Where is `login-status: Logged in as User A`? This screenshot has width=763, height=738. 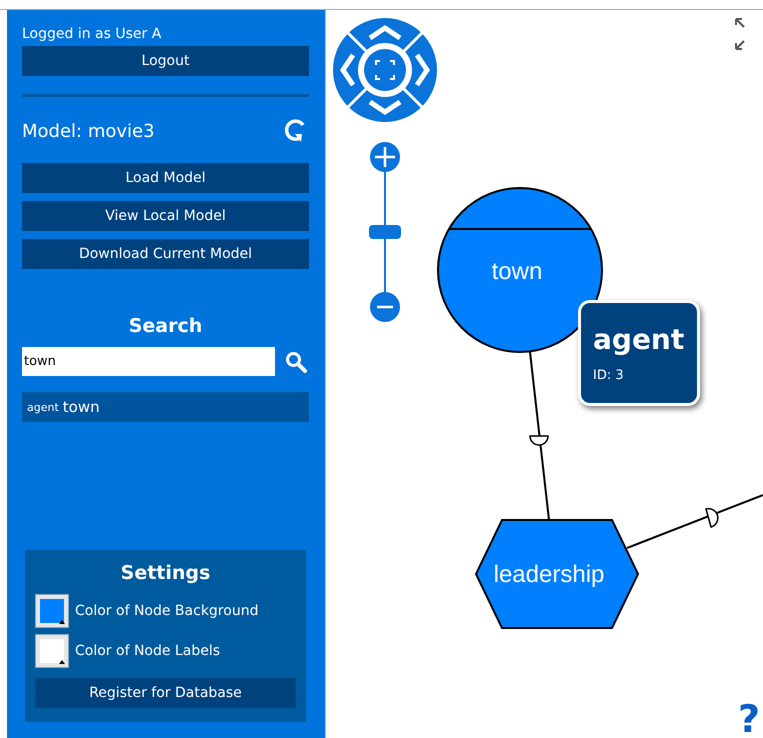
login-status: Logged in as User A is located at coordinates (92, 34).